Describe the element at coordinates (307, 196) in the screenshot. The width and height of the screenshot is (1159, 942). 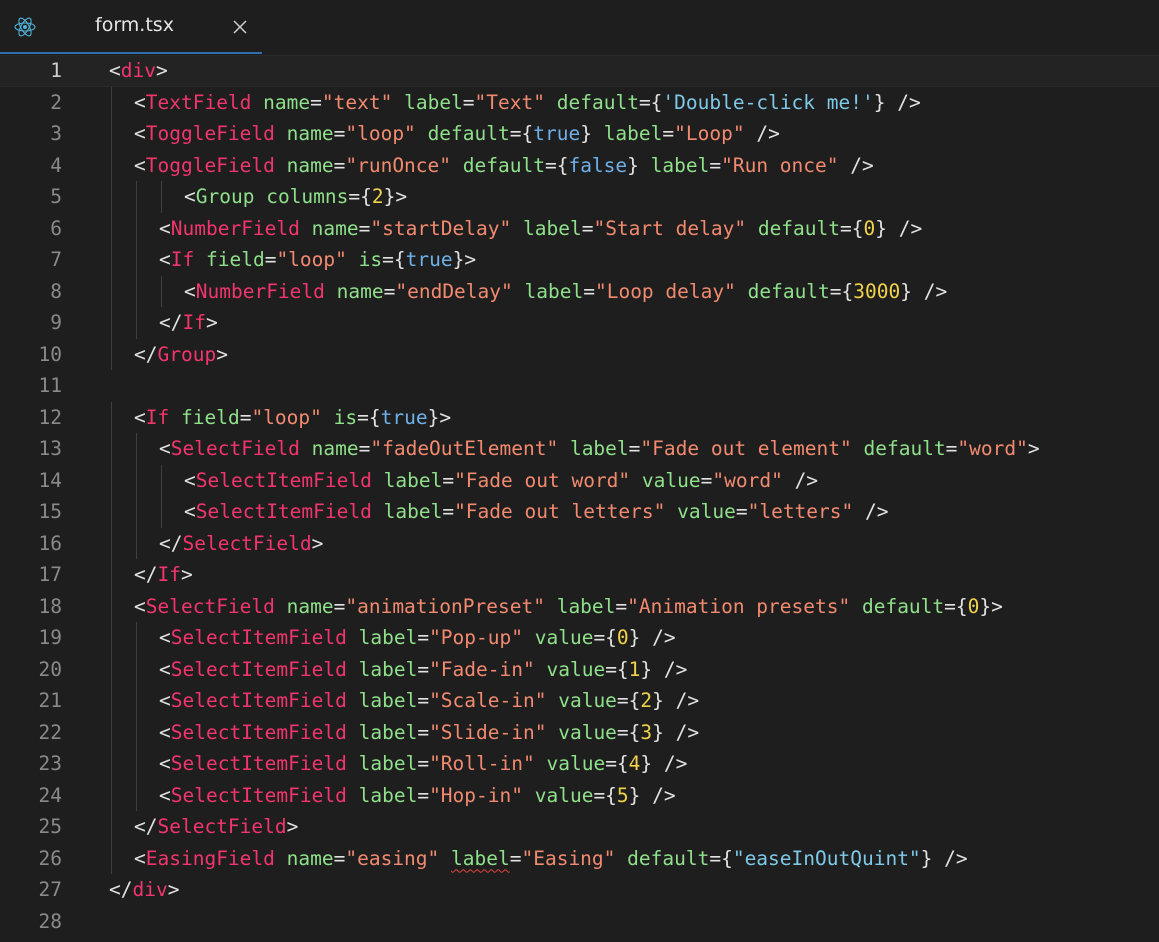
I see `code-token: columns` at that location.